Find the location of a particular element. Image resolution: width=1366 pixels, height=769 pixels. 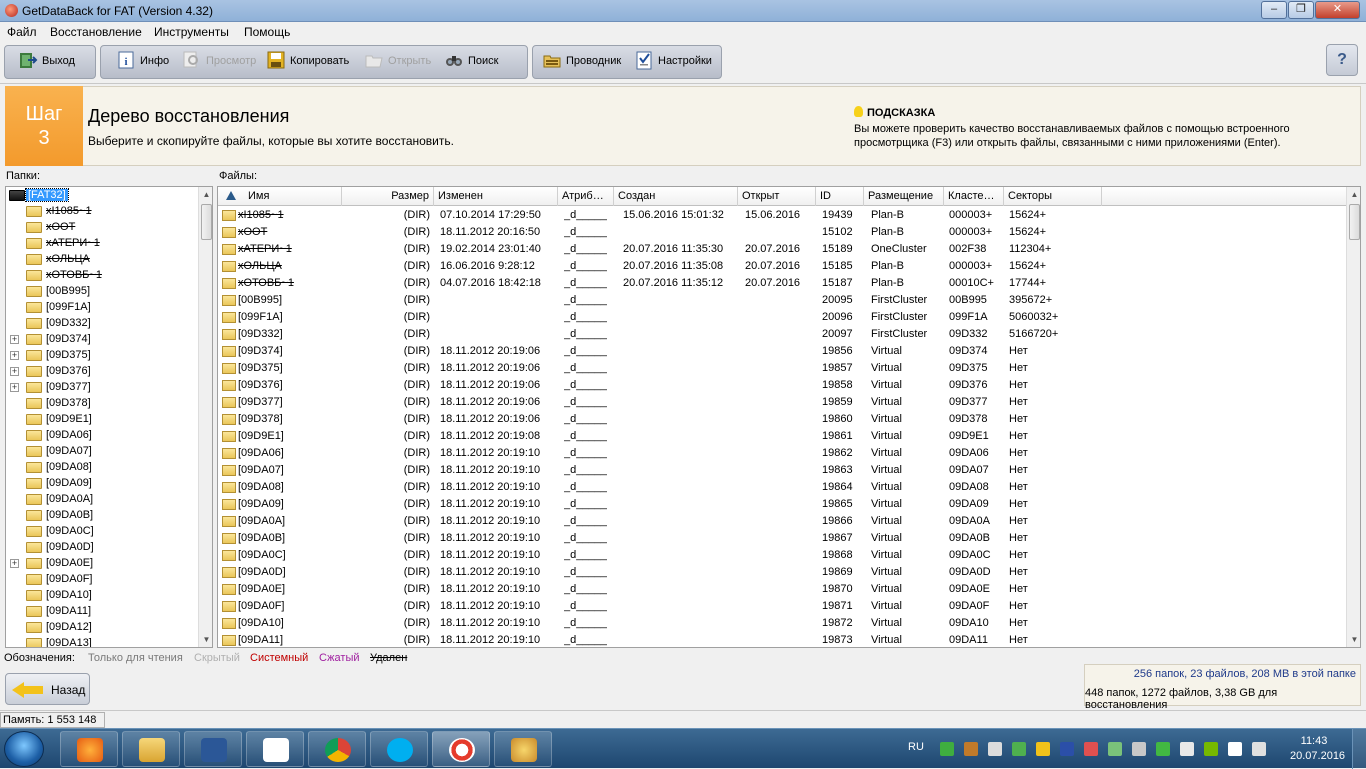

taskbar-getdataback is located at coordinates (461, 749).